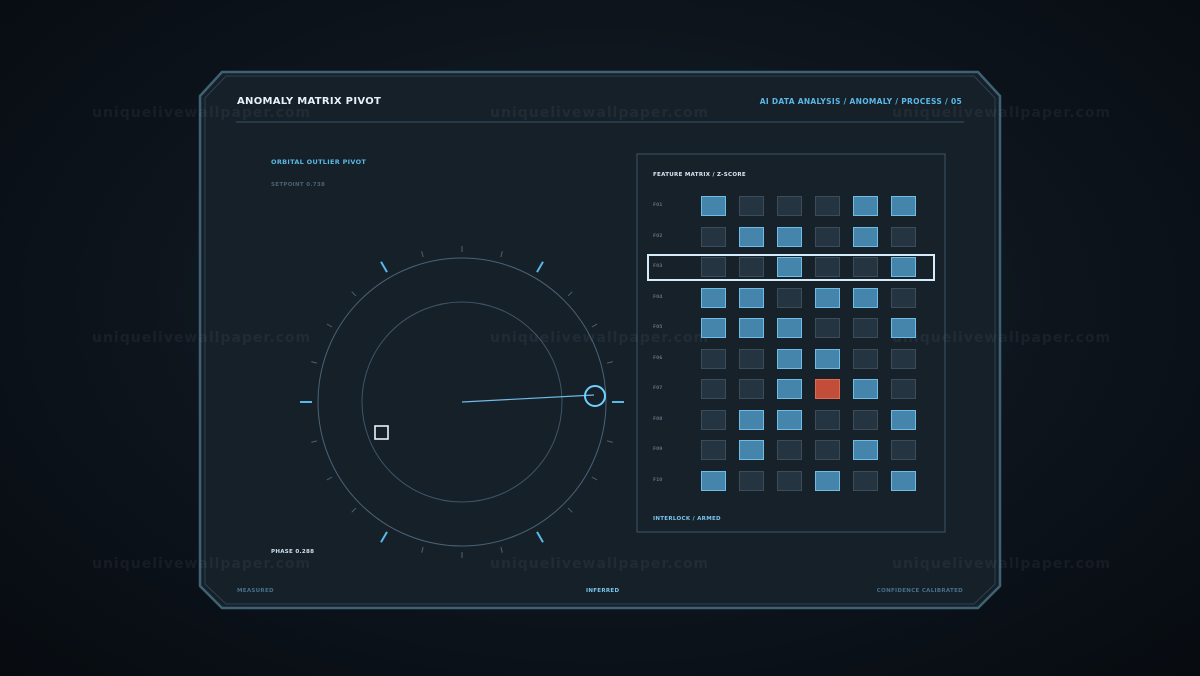 This screenshot has width=1200, height=676. Describe the element at coordinates (658, 480) in the screenshot. I see `matrix-row-label: F10` at that location.